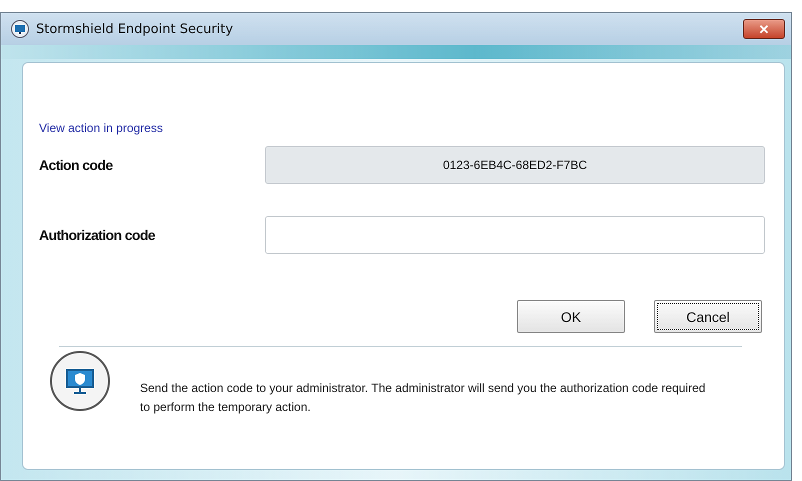  What do you see at coordinates (76, 165) in the screenshot?
I see `field-label: Action code` at bounding box center [76, 165].